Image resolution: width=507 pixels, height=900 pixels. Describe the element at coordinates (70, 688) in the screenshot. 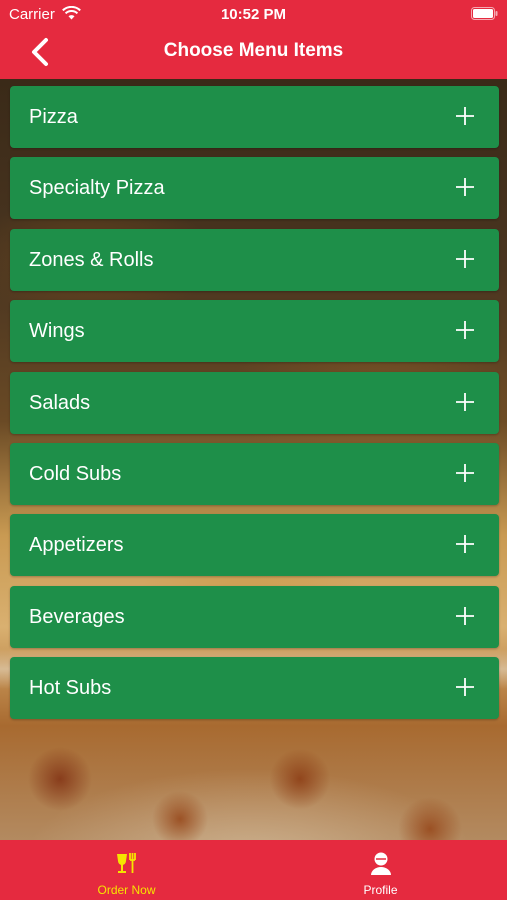

I see `menu-item-label: Hot Subs` at that location.